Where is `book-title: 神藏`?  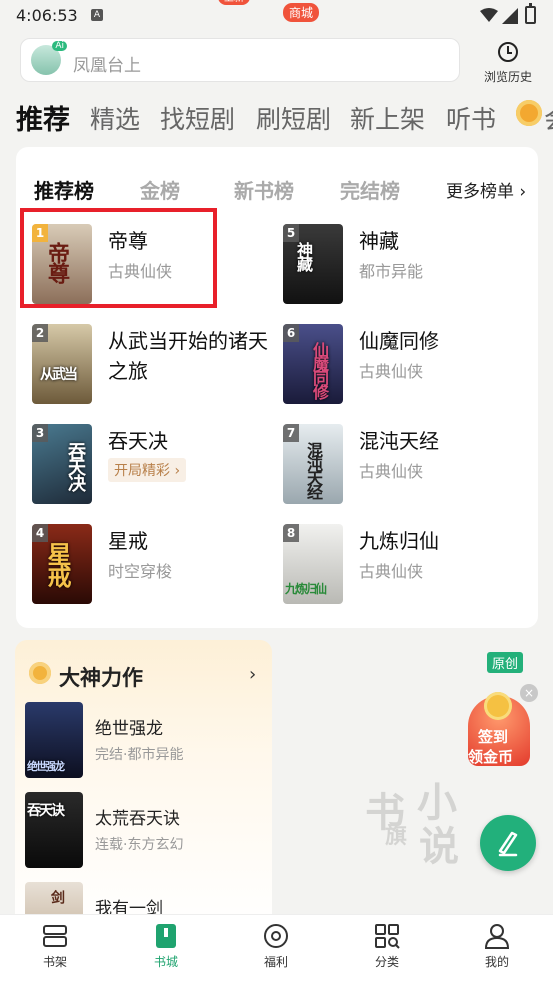
book-title: 神藏 is located at coordinates (379, 241).